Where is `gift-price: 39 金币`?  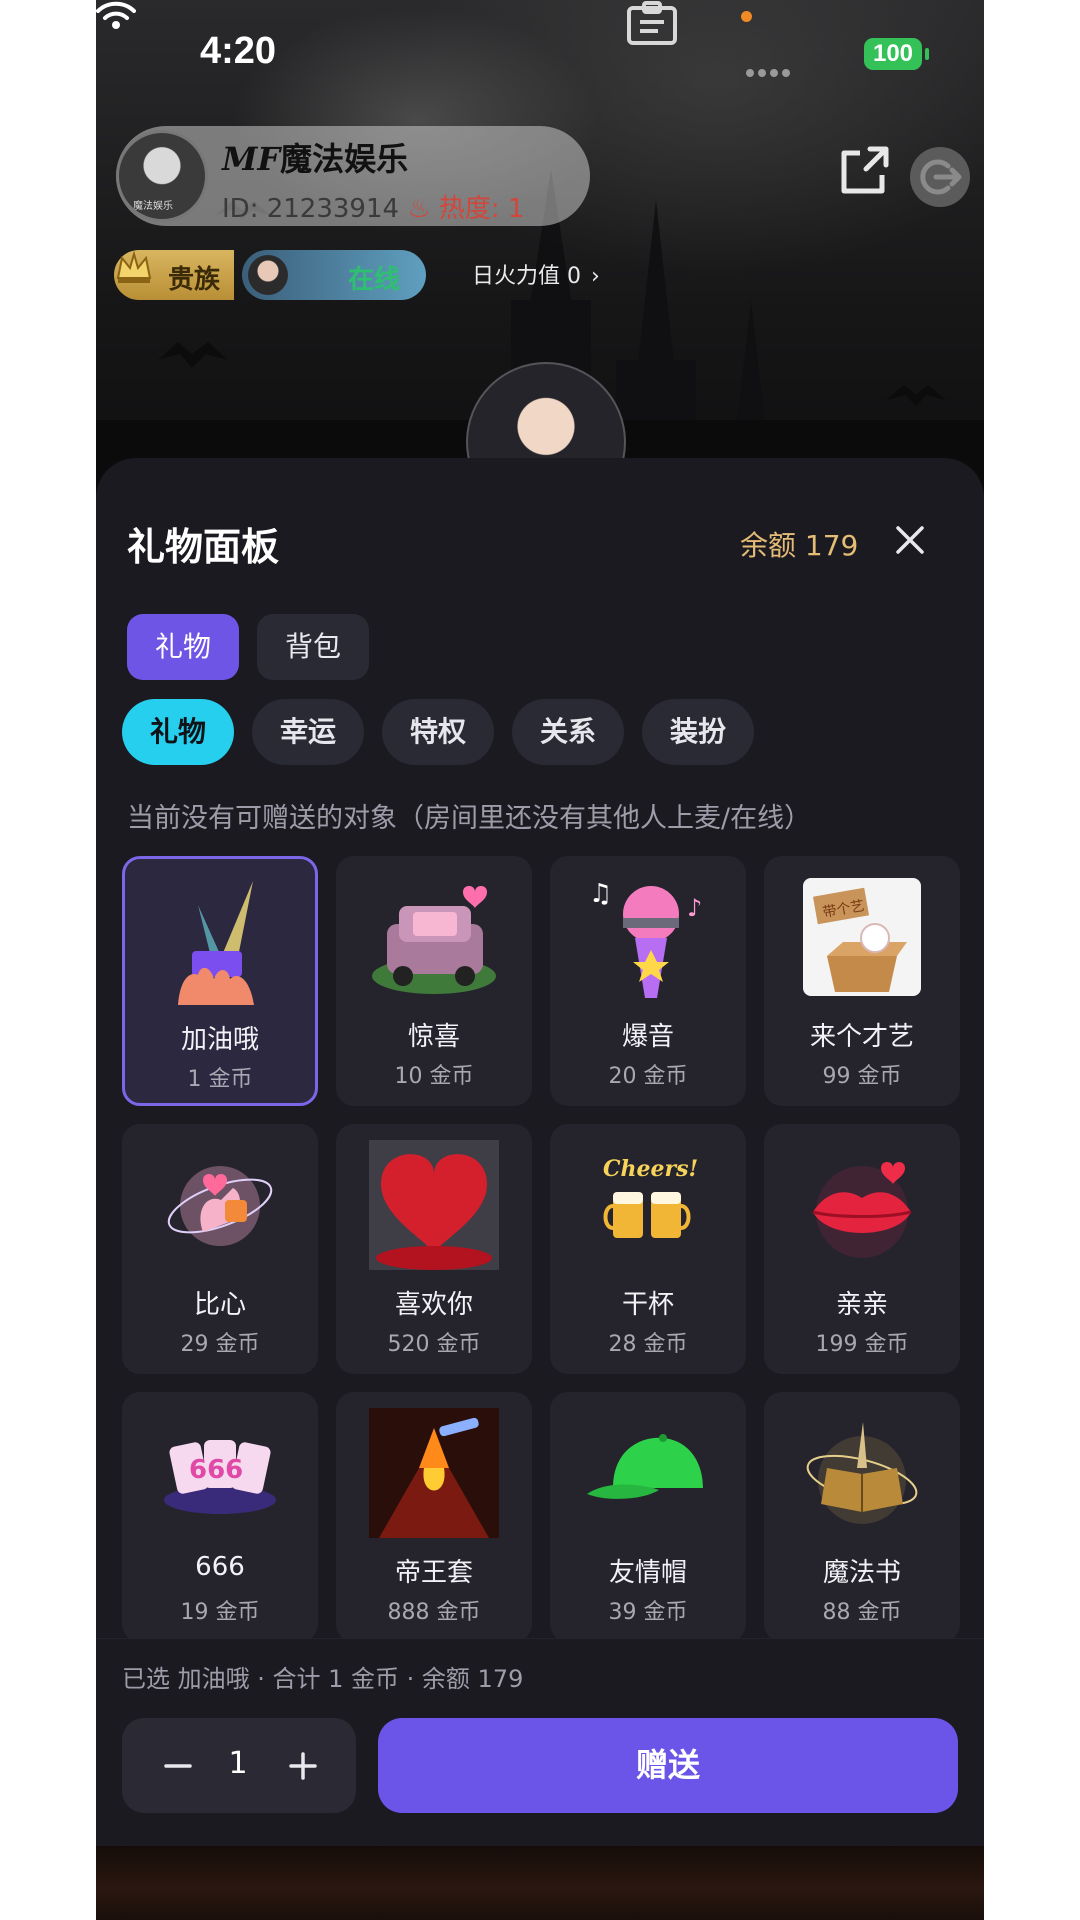 gift-price: 39 金币 is located at coordinates (648, 1612).